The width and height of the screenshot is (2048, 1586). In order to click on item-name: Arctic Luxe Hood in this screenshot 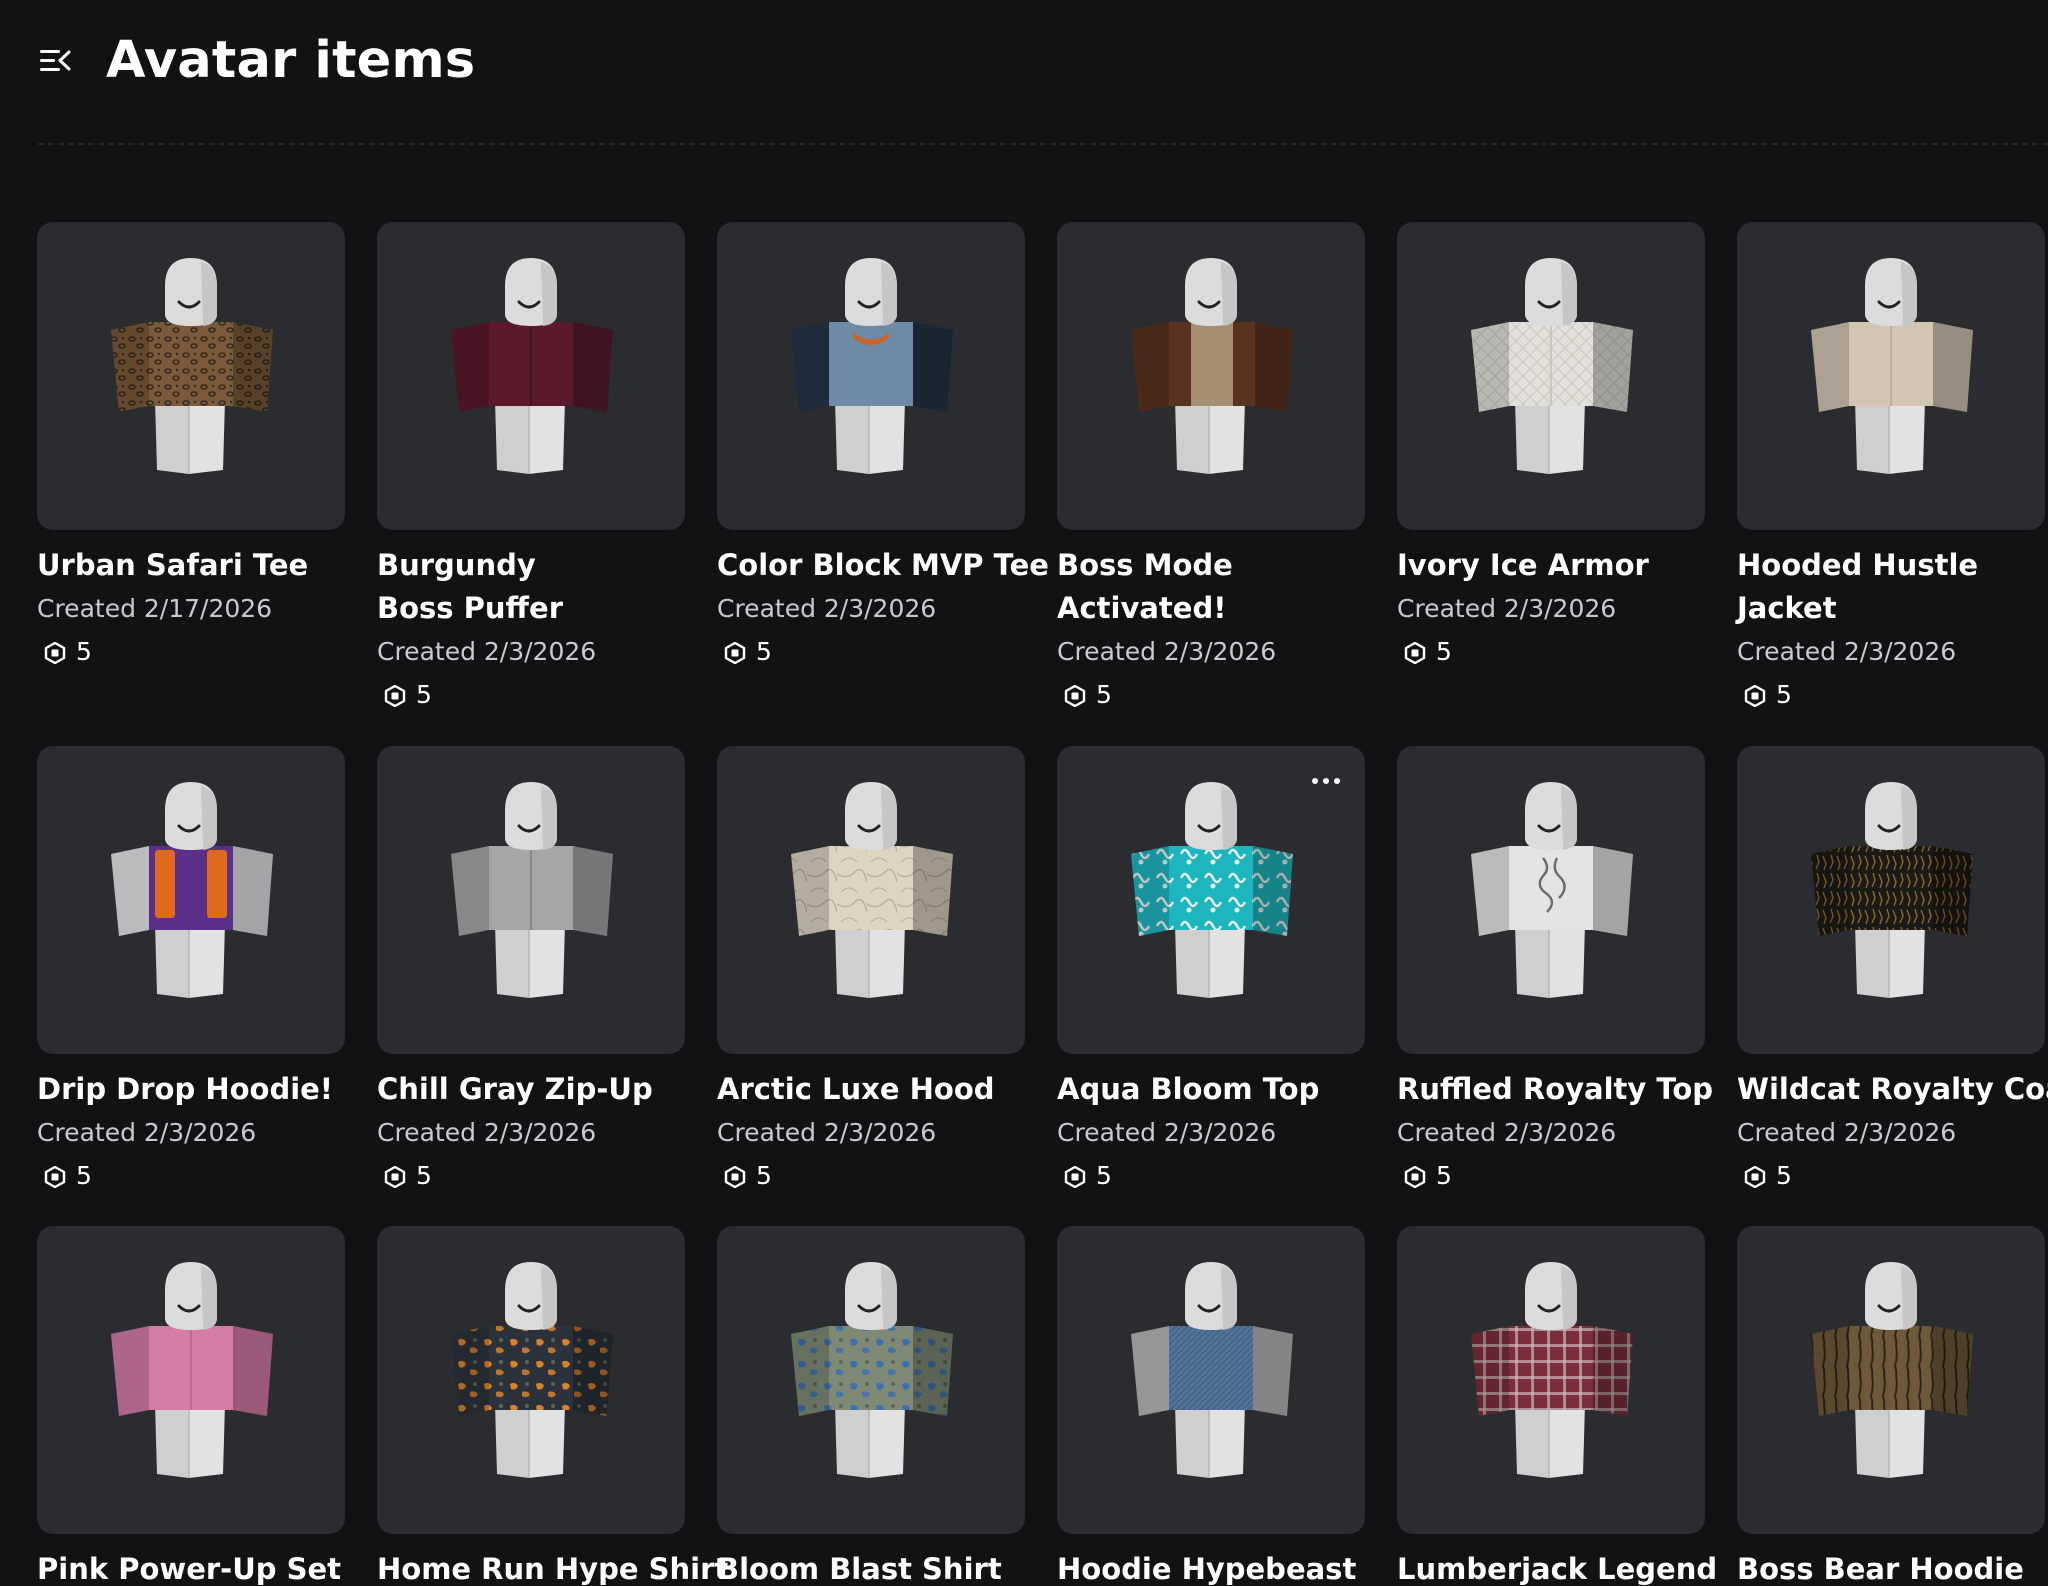, I will do `click(871, 1089)`.